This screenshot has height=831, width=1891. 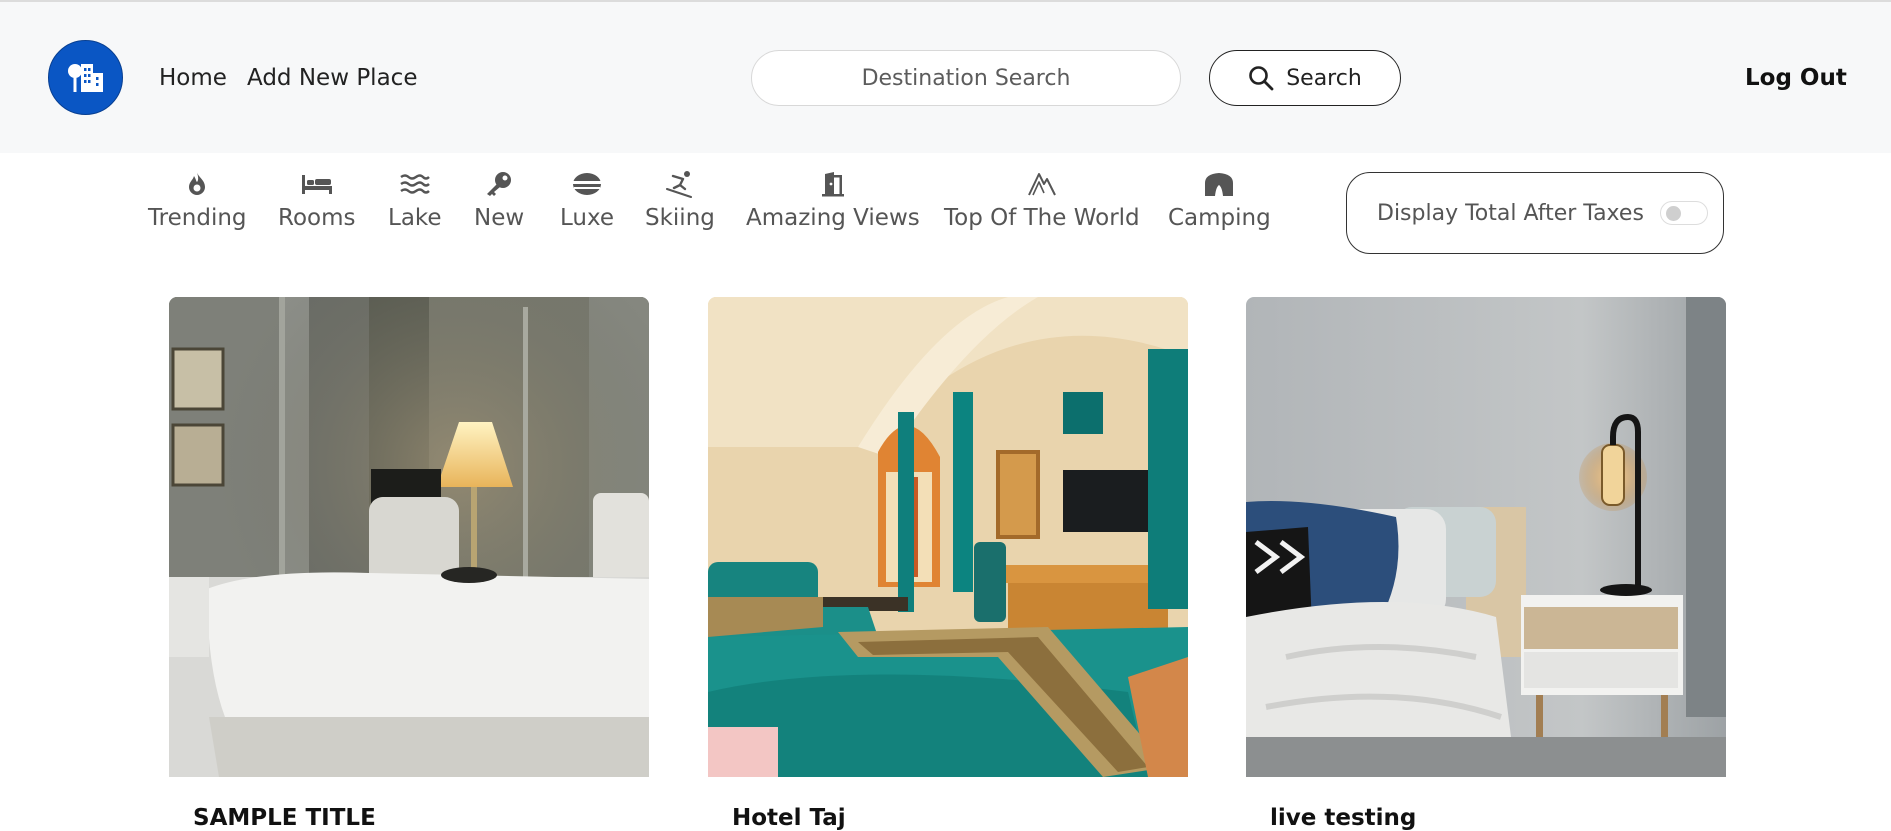 I want to click on destination-search-input, so click(x=966, y=78).